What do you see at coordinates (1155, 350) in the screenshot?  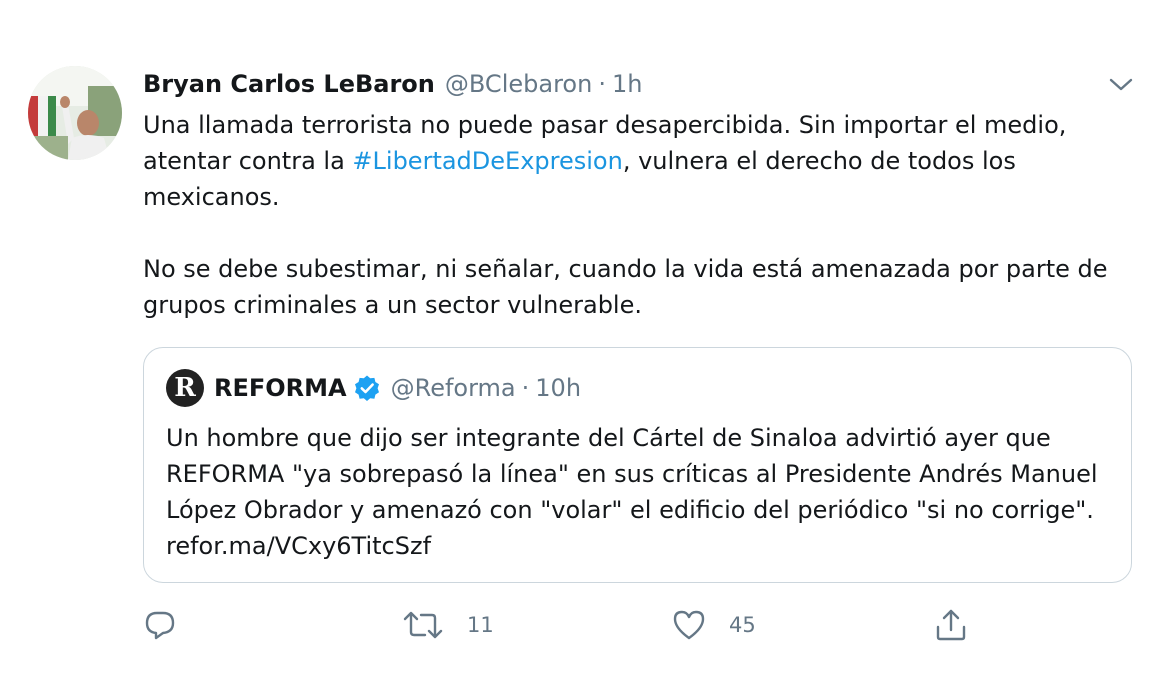 I see `right-frame-edge` at bounding box center [1155, 350].